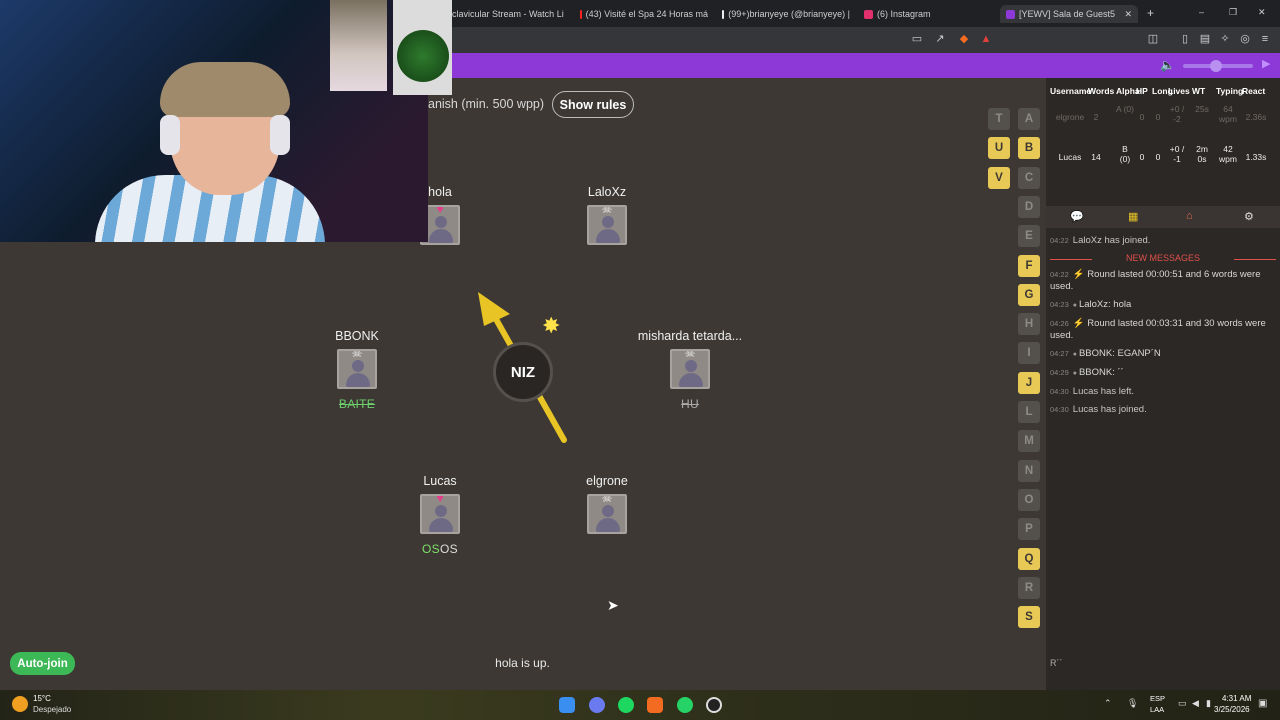  Describe the element at coordinates (1132, 703) in the screenshot. I see `mic-icon: 🎙` at that location.